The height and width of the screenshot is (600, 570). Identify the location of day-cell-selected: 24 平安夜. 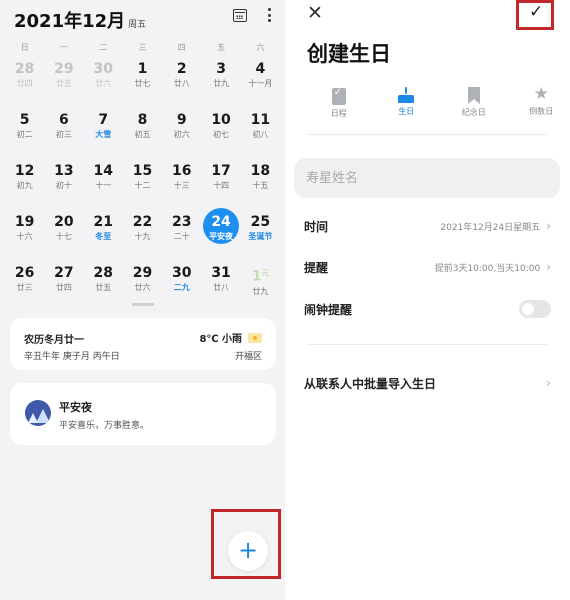
(220, 235).